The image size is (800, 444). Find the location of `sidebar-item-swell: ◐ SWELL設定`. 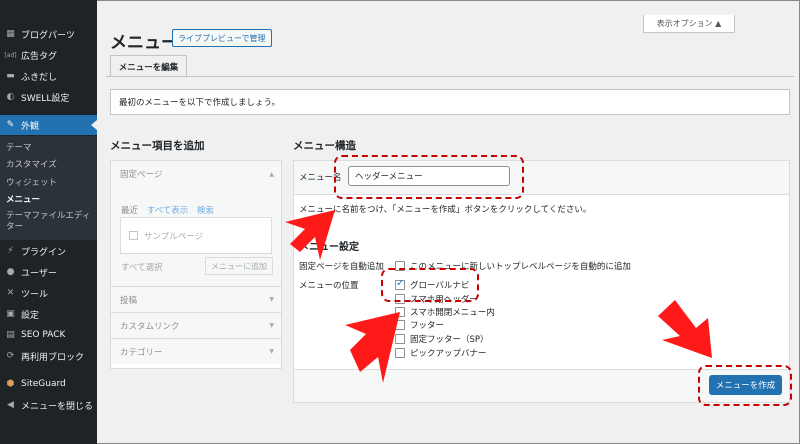

sidebar-item-swell: ◐ SWELL設定 is located at coordinates (48, 97).